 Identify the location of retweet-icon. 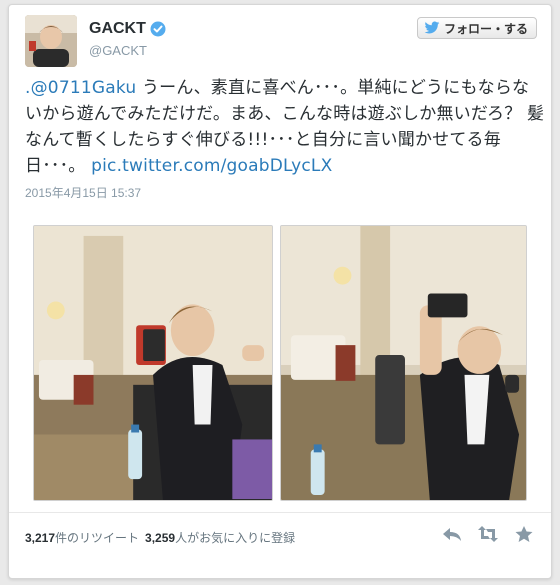
(488, 534).